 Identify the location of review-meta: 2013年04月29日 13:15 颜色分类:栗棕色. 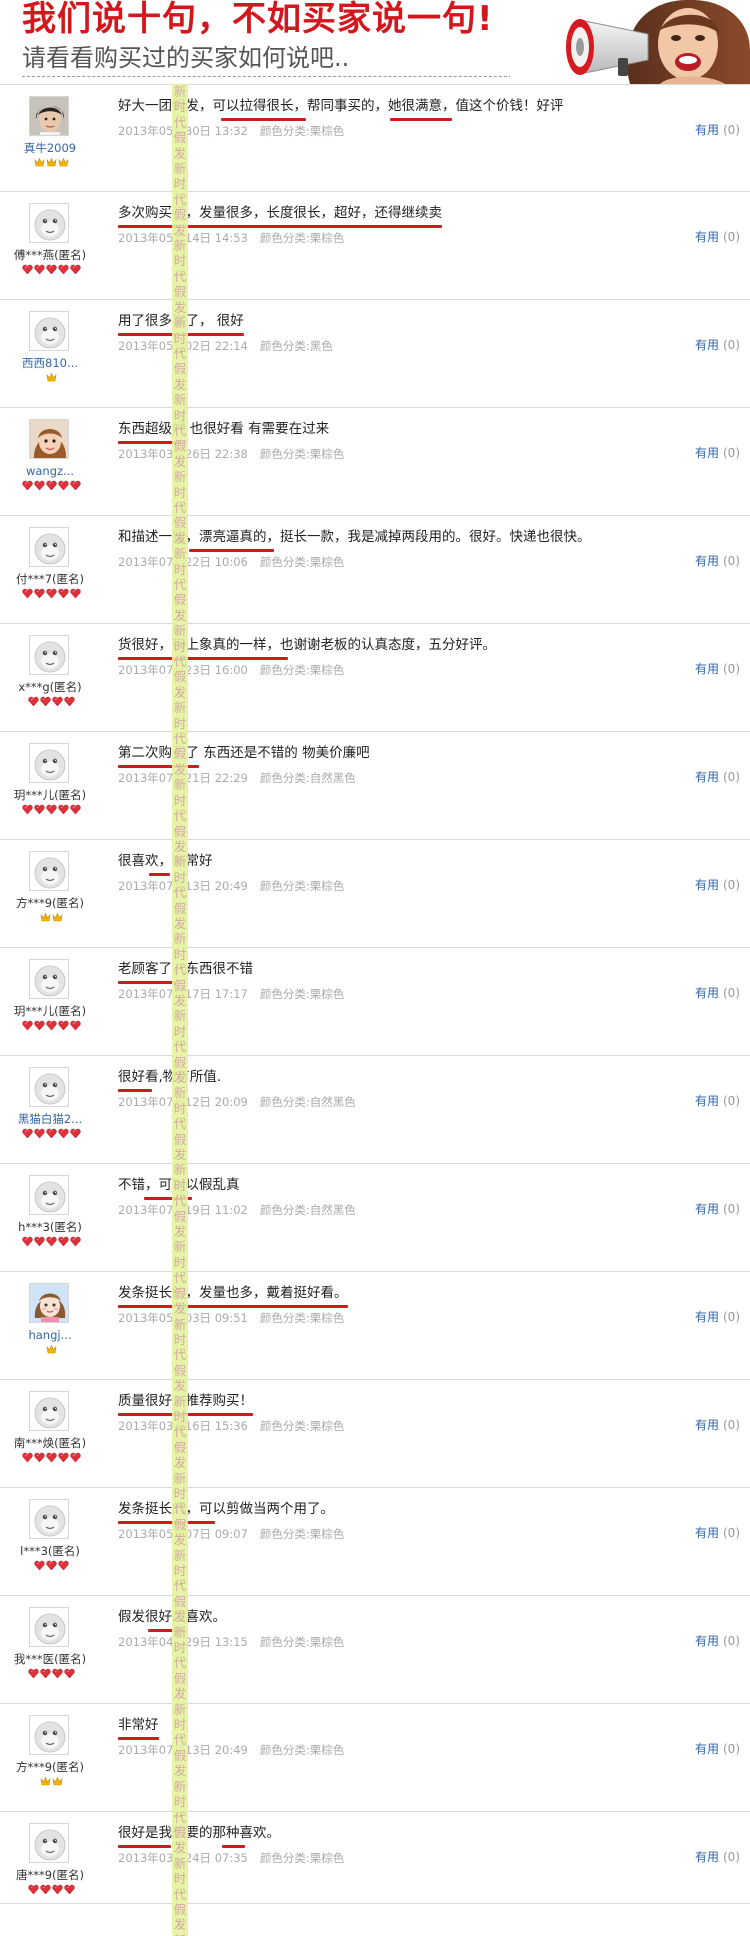
(231, 1642).